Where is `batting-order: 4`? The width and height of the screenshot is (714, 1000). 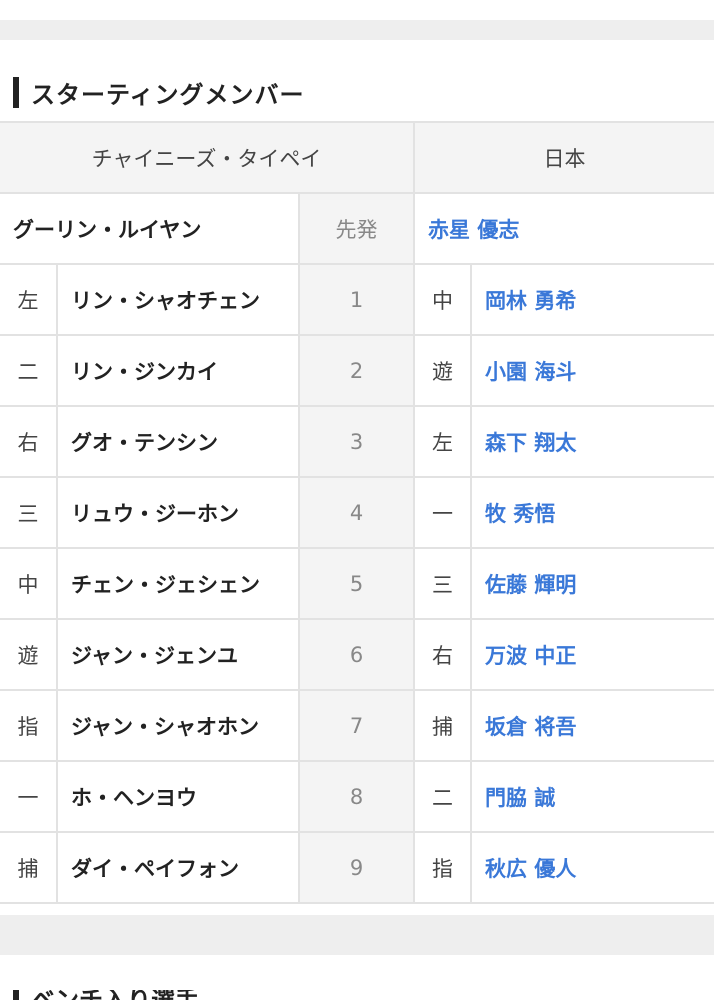
batting-order: 4 is located at coordinates (356, 512).